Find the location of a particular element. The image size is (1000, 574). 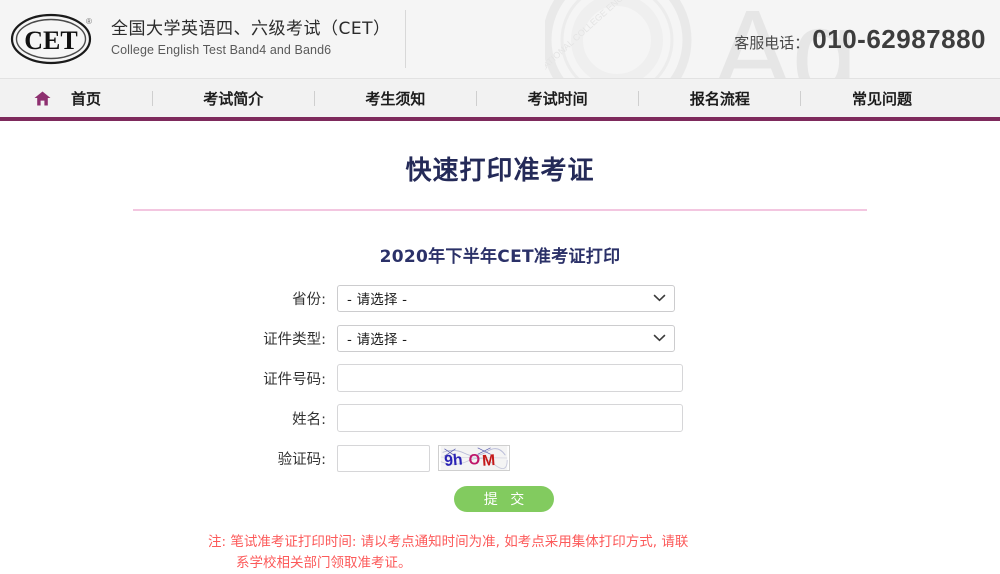

label-id-number: 证件号码: is located at coordinates (294, 379).